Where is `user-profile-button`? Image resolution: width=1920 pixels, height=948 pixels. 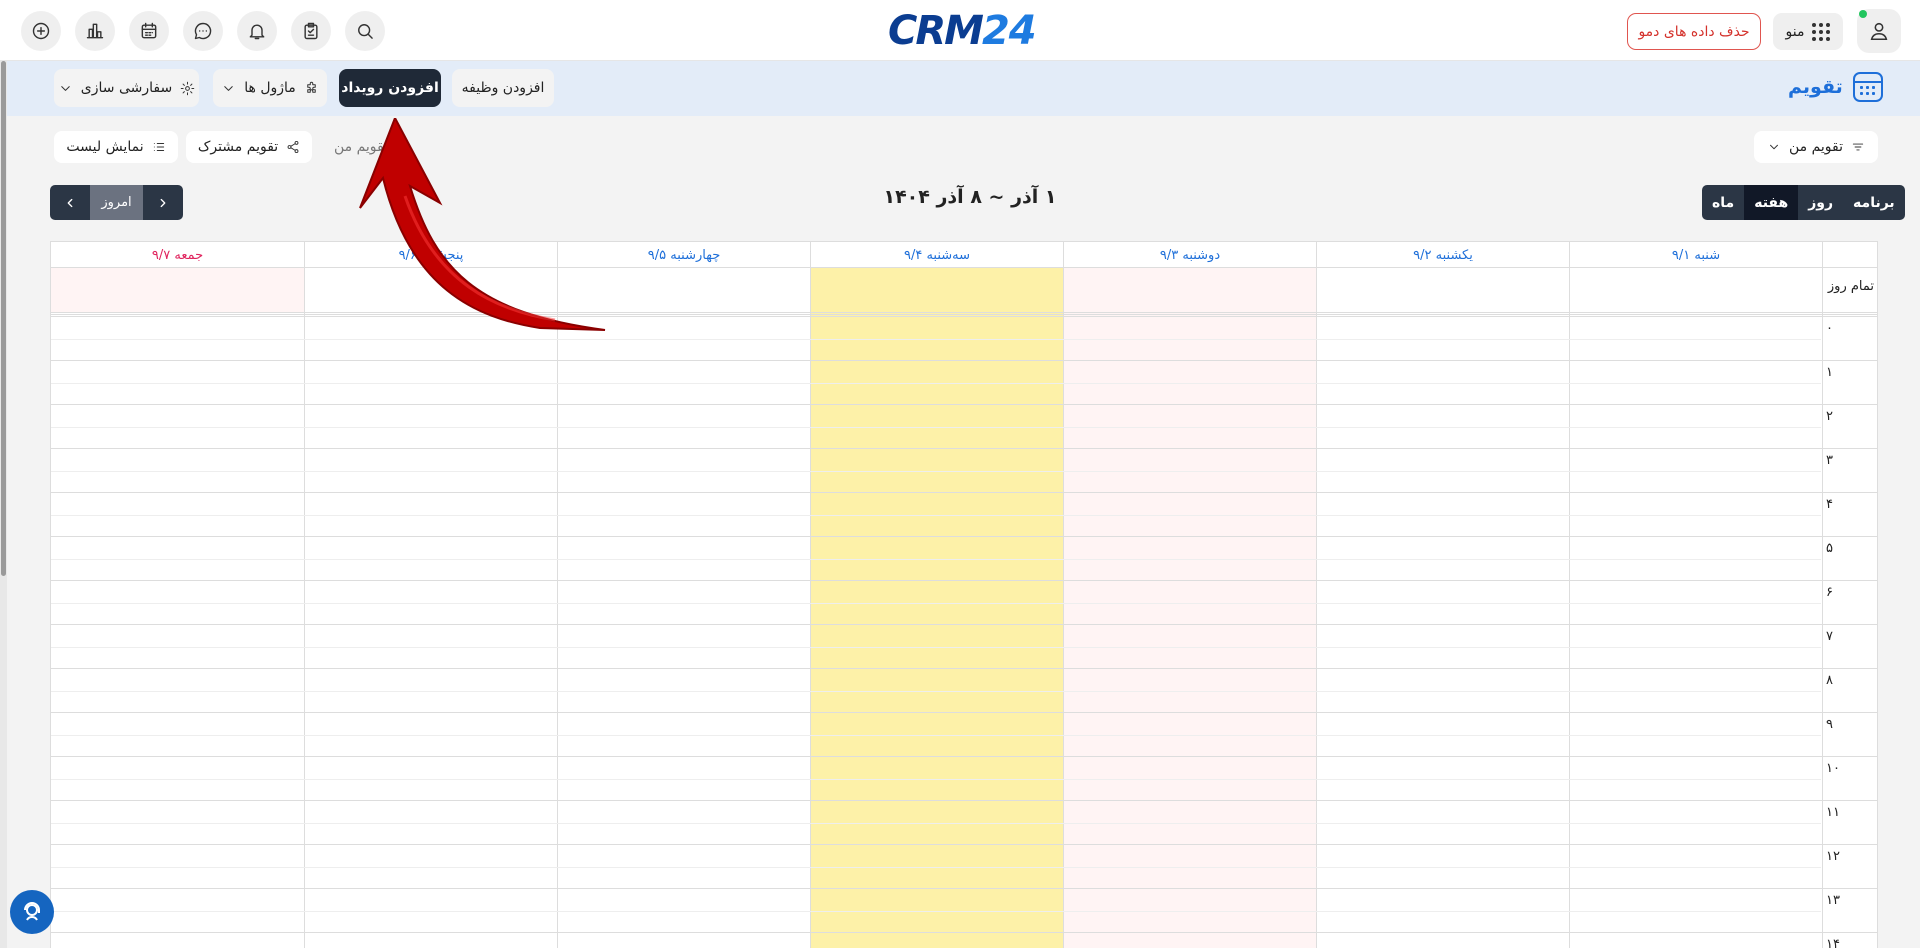 user-profile-button is located at coordinates (1879, 31).